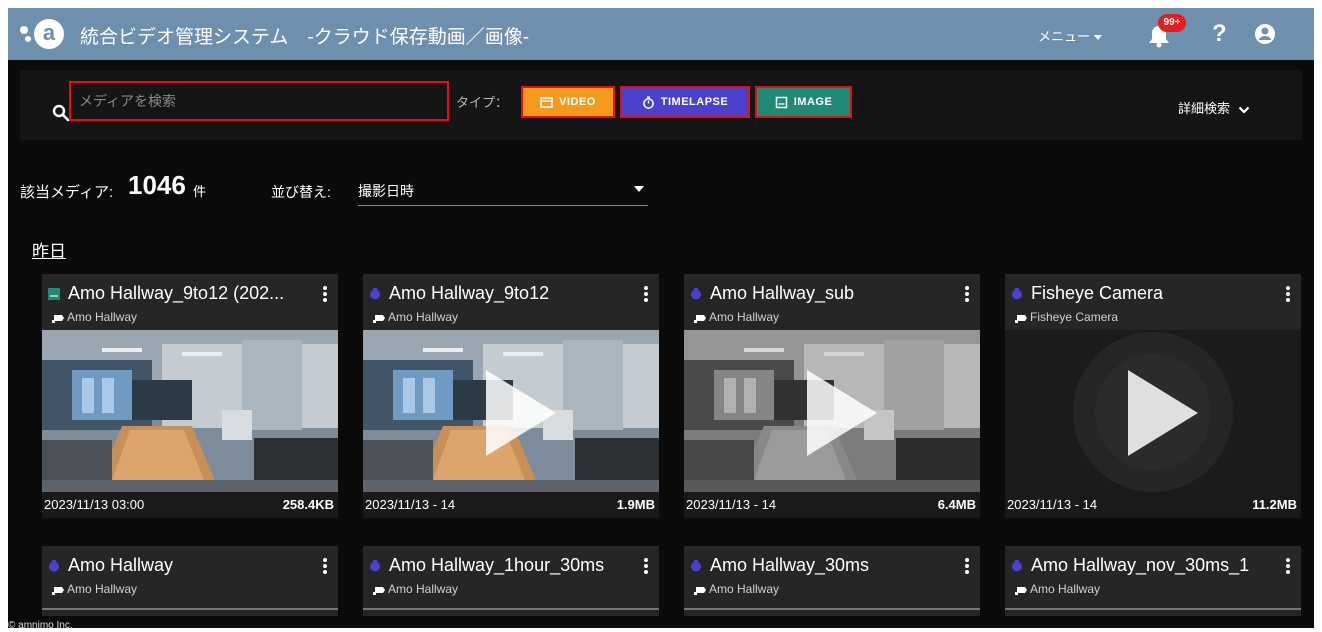 Image resolution: width=1322 pixels, height=632 pixels. What do you see at coordinates (121, 565) in the screenshot?
I see `media-title: Amo Hallway` at bounding box center [121, 565].